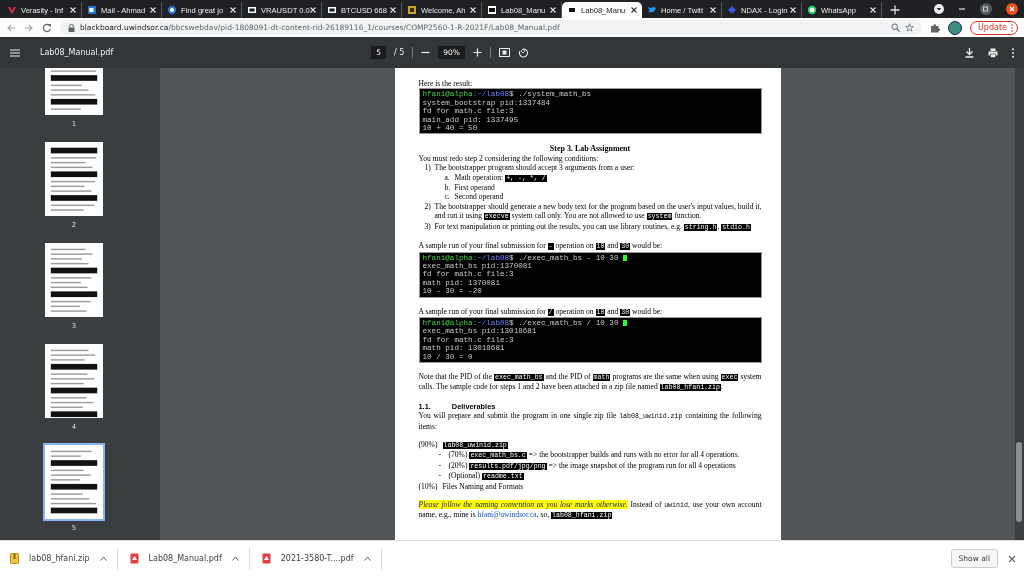  I want to click on zip-file-icon, so click(14, 558).